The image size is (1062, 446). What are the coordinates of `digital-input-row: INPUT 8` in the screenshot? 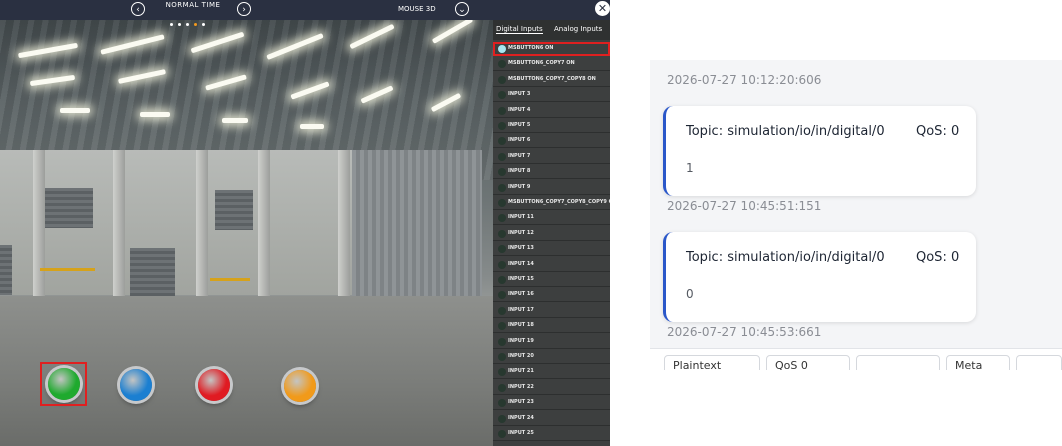 It's located at (551, 172).